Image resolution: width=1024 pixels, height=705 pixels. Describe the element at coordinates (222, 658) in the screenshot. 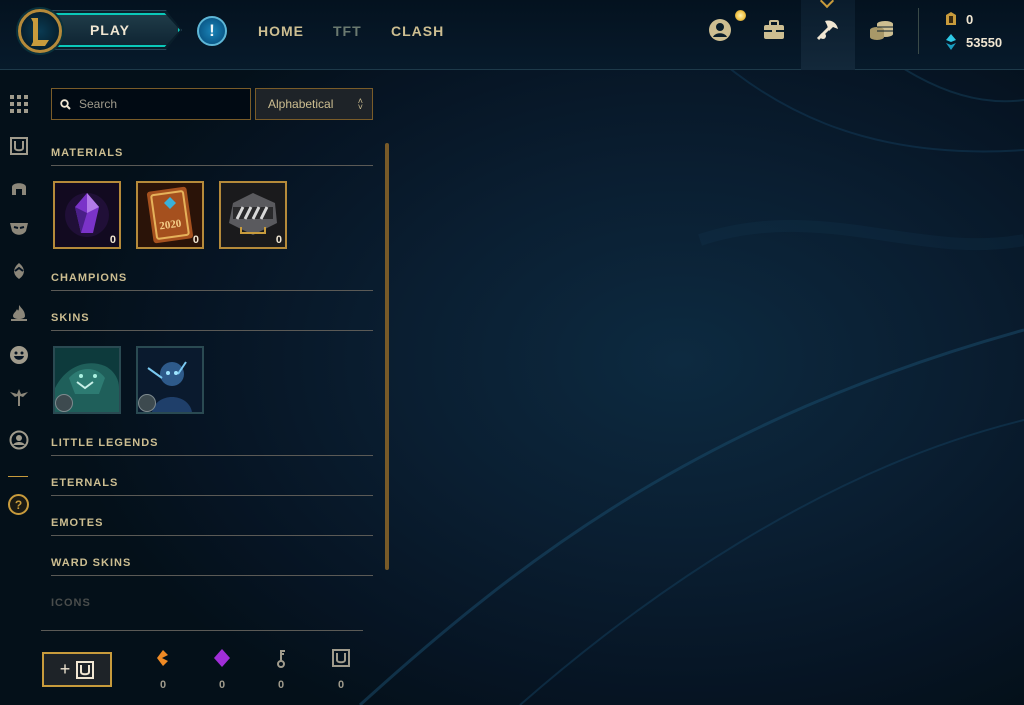

I see `mythic-essence-icon` at that location.